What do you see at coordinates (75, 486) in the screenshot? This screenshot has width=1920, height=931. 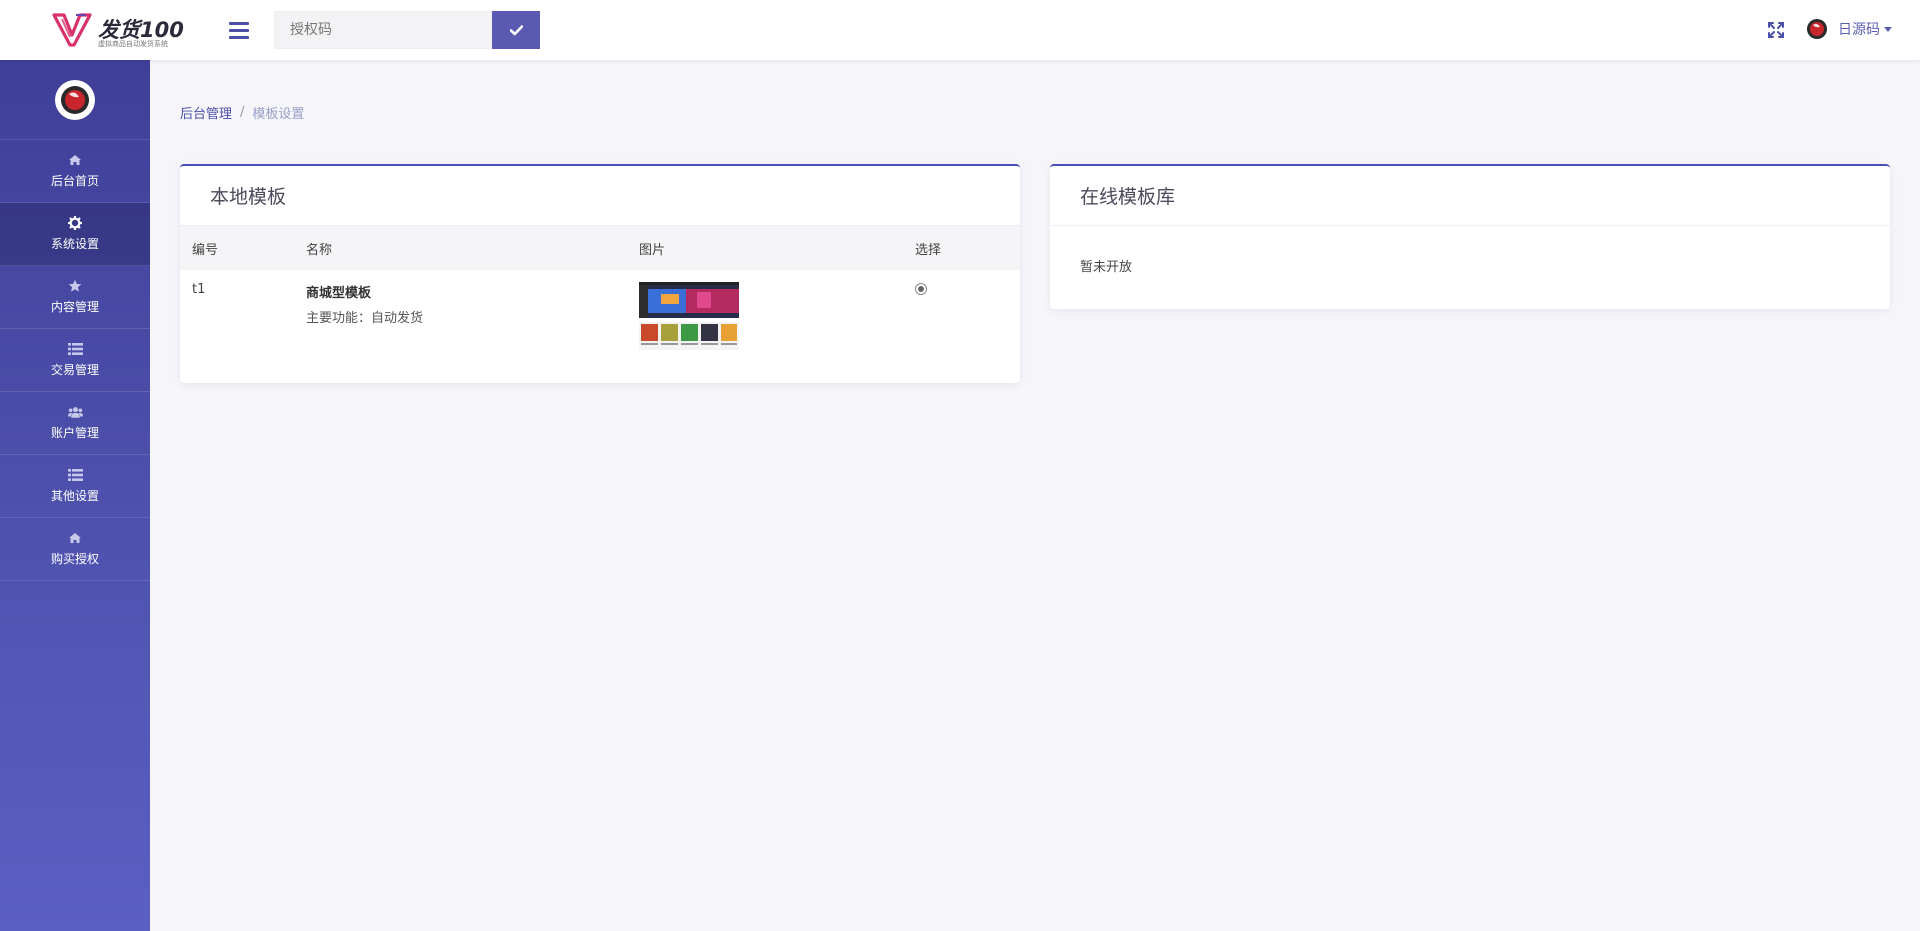 I see `sidebar-item-other-settings: 其他设置` at bounding box center [75, 486].